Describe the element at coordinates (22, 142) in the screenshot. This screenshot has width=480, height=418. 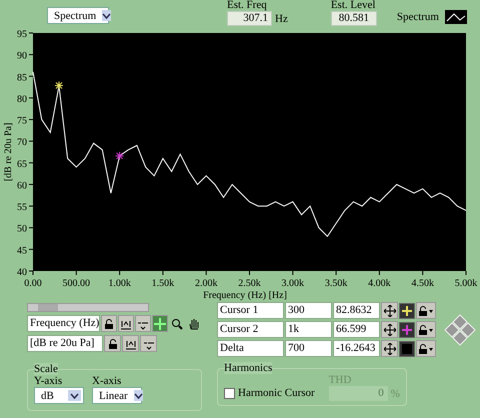
I see `y-tick-label: 70` at that location.